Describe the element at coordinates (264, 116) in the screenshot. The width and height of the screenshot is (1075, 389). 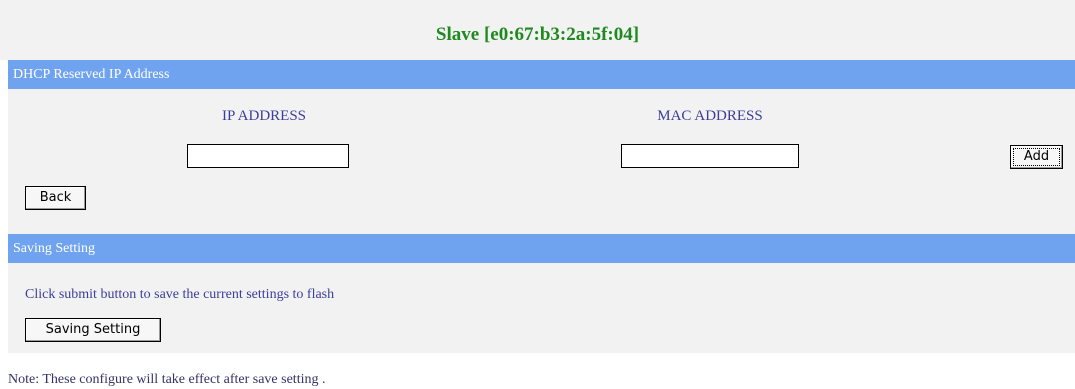
I see `ip-address-column-label: IP ADDRESS` at that location.